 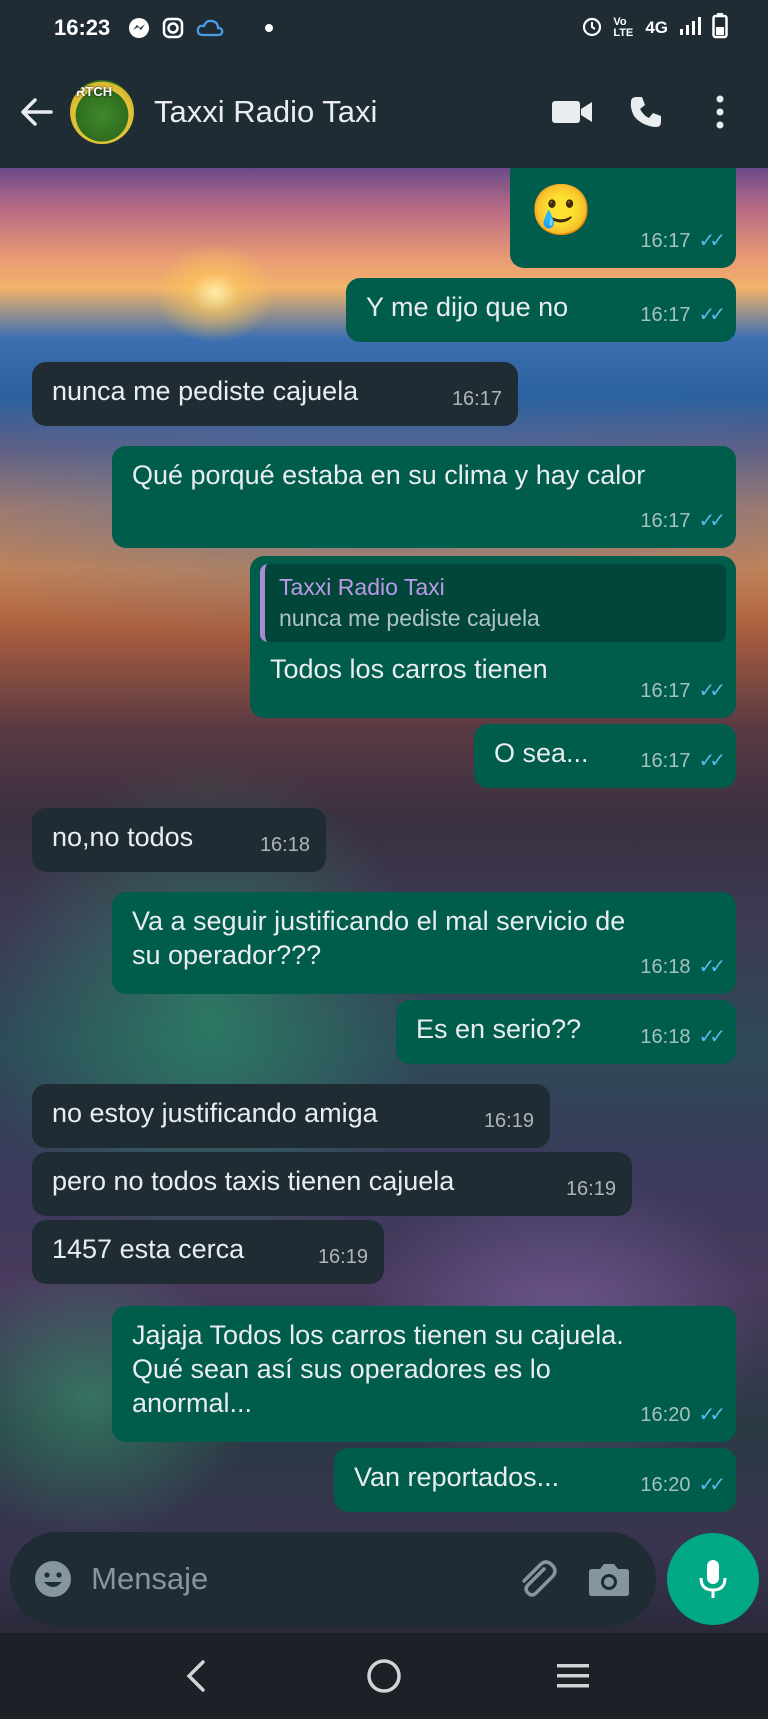 I want to click on status-time: 16:23, so click(x=82, y=27).